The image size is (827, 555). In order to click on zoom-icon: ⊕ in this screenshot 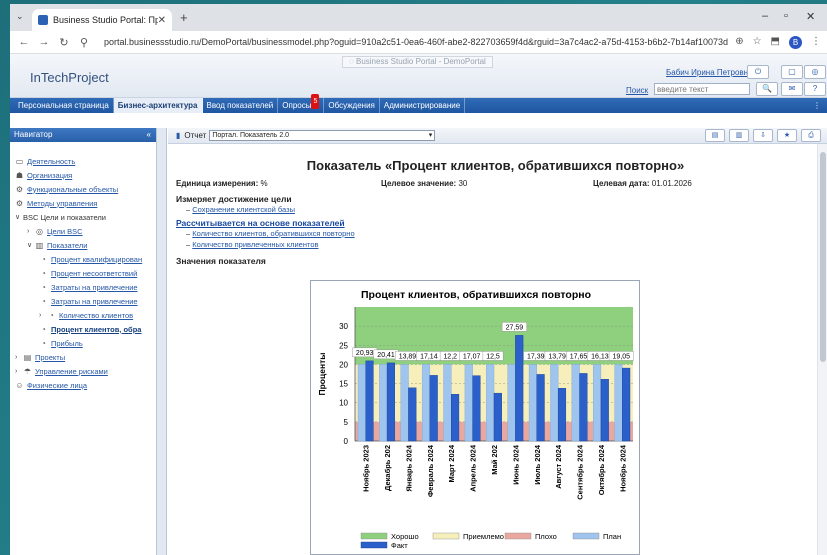, I will do `click(739, 42)`.